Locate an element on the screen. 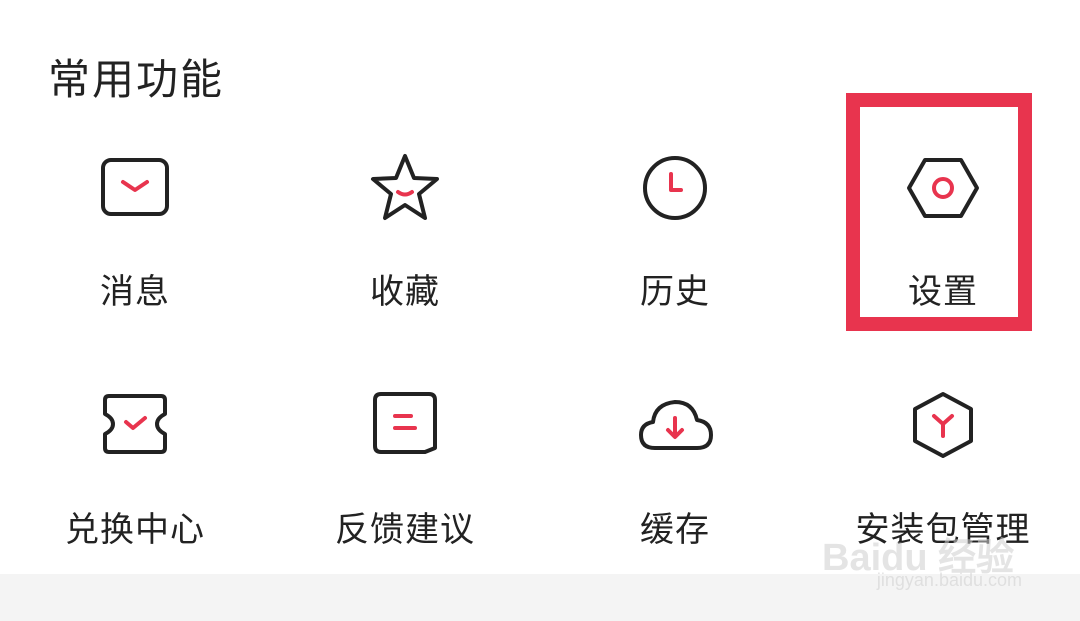 The image size is (1080, 621). tile-feedback: 反馈建议 is located at coordinates (405, 488).